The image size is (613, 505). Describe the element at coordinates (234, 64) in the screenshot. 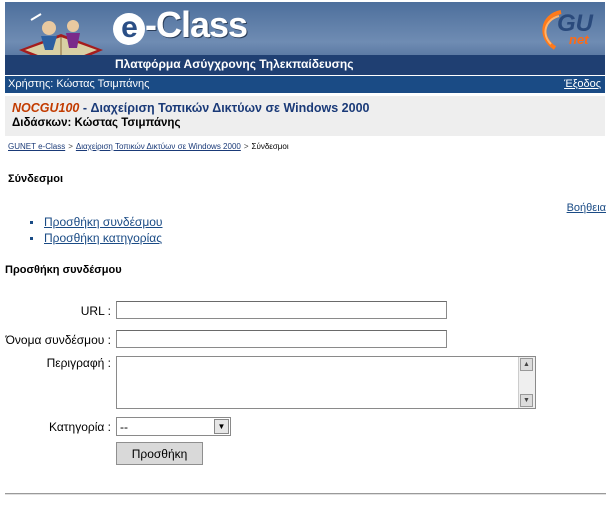

I see `platform-subtitle: Πλατφόρμα Ασύγχρονης Τηλεκπαίδευσης` at that location.